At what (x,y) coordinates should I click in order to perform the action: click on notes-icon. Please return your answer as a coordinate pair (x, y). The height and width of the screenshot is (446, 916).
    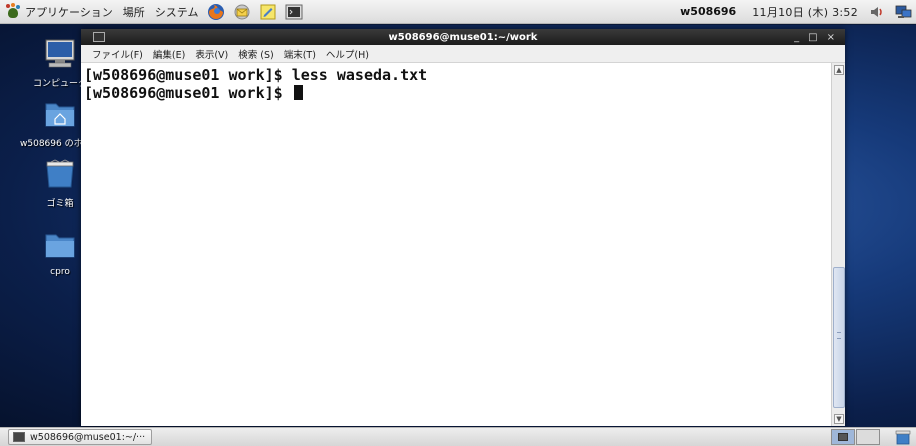
    Looking at the image, I should click on (268, 11).